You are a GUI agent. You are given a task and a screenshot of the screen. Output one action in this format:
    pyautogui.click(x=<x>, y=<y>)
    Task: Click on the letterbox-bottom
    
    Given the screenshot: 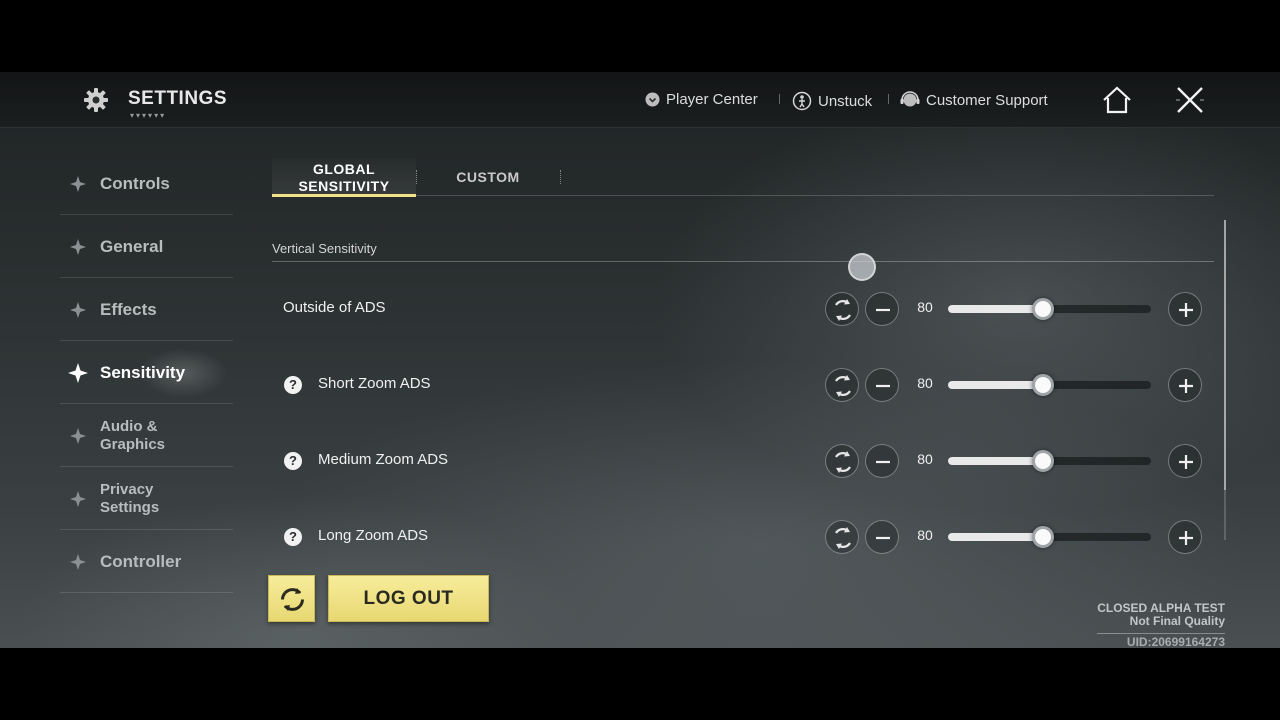 What is the action you would take?
    pyautogui.click(x=640, y=684)
    